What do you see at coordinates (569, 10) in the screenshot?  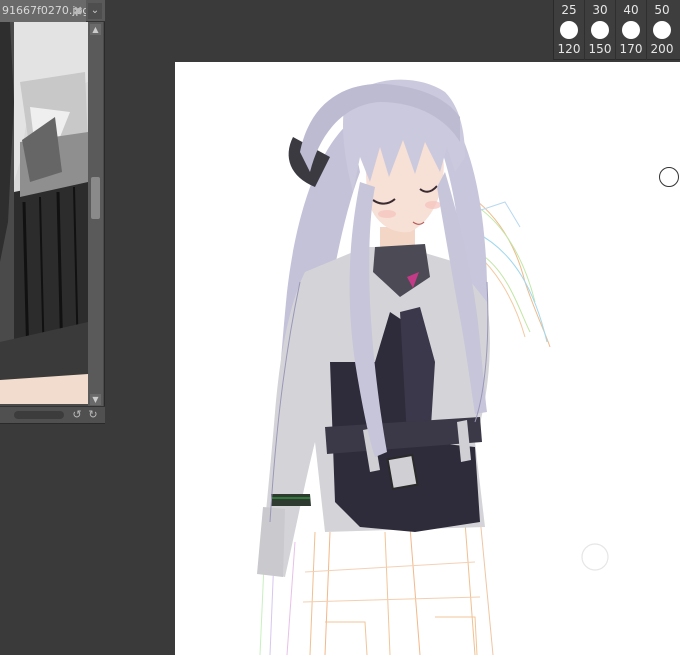 I see `brush-size-25: 25` at bounding box center [569, 10].